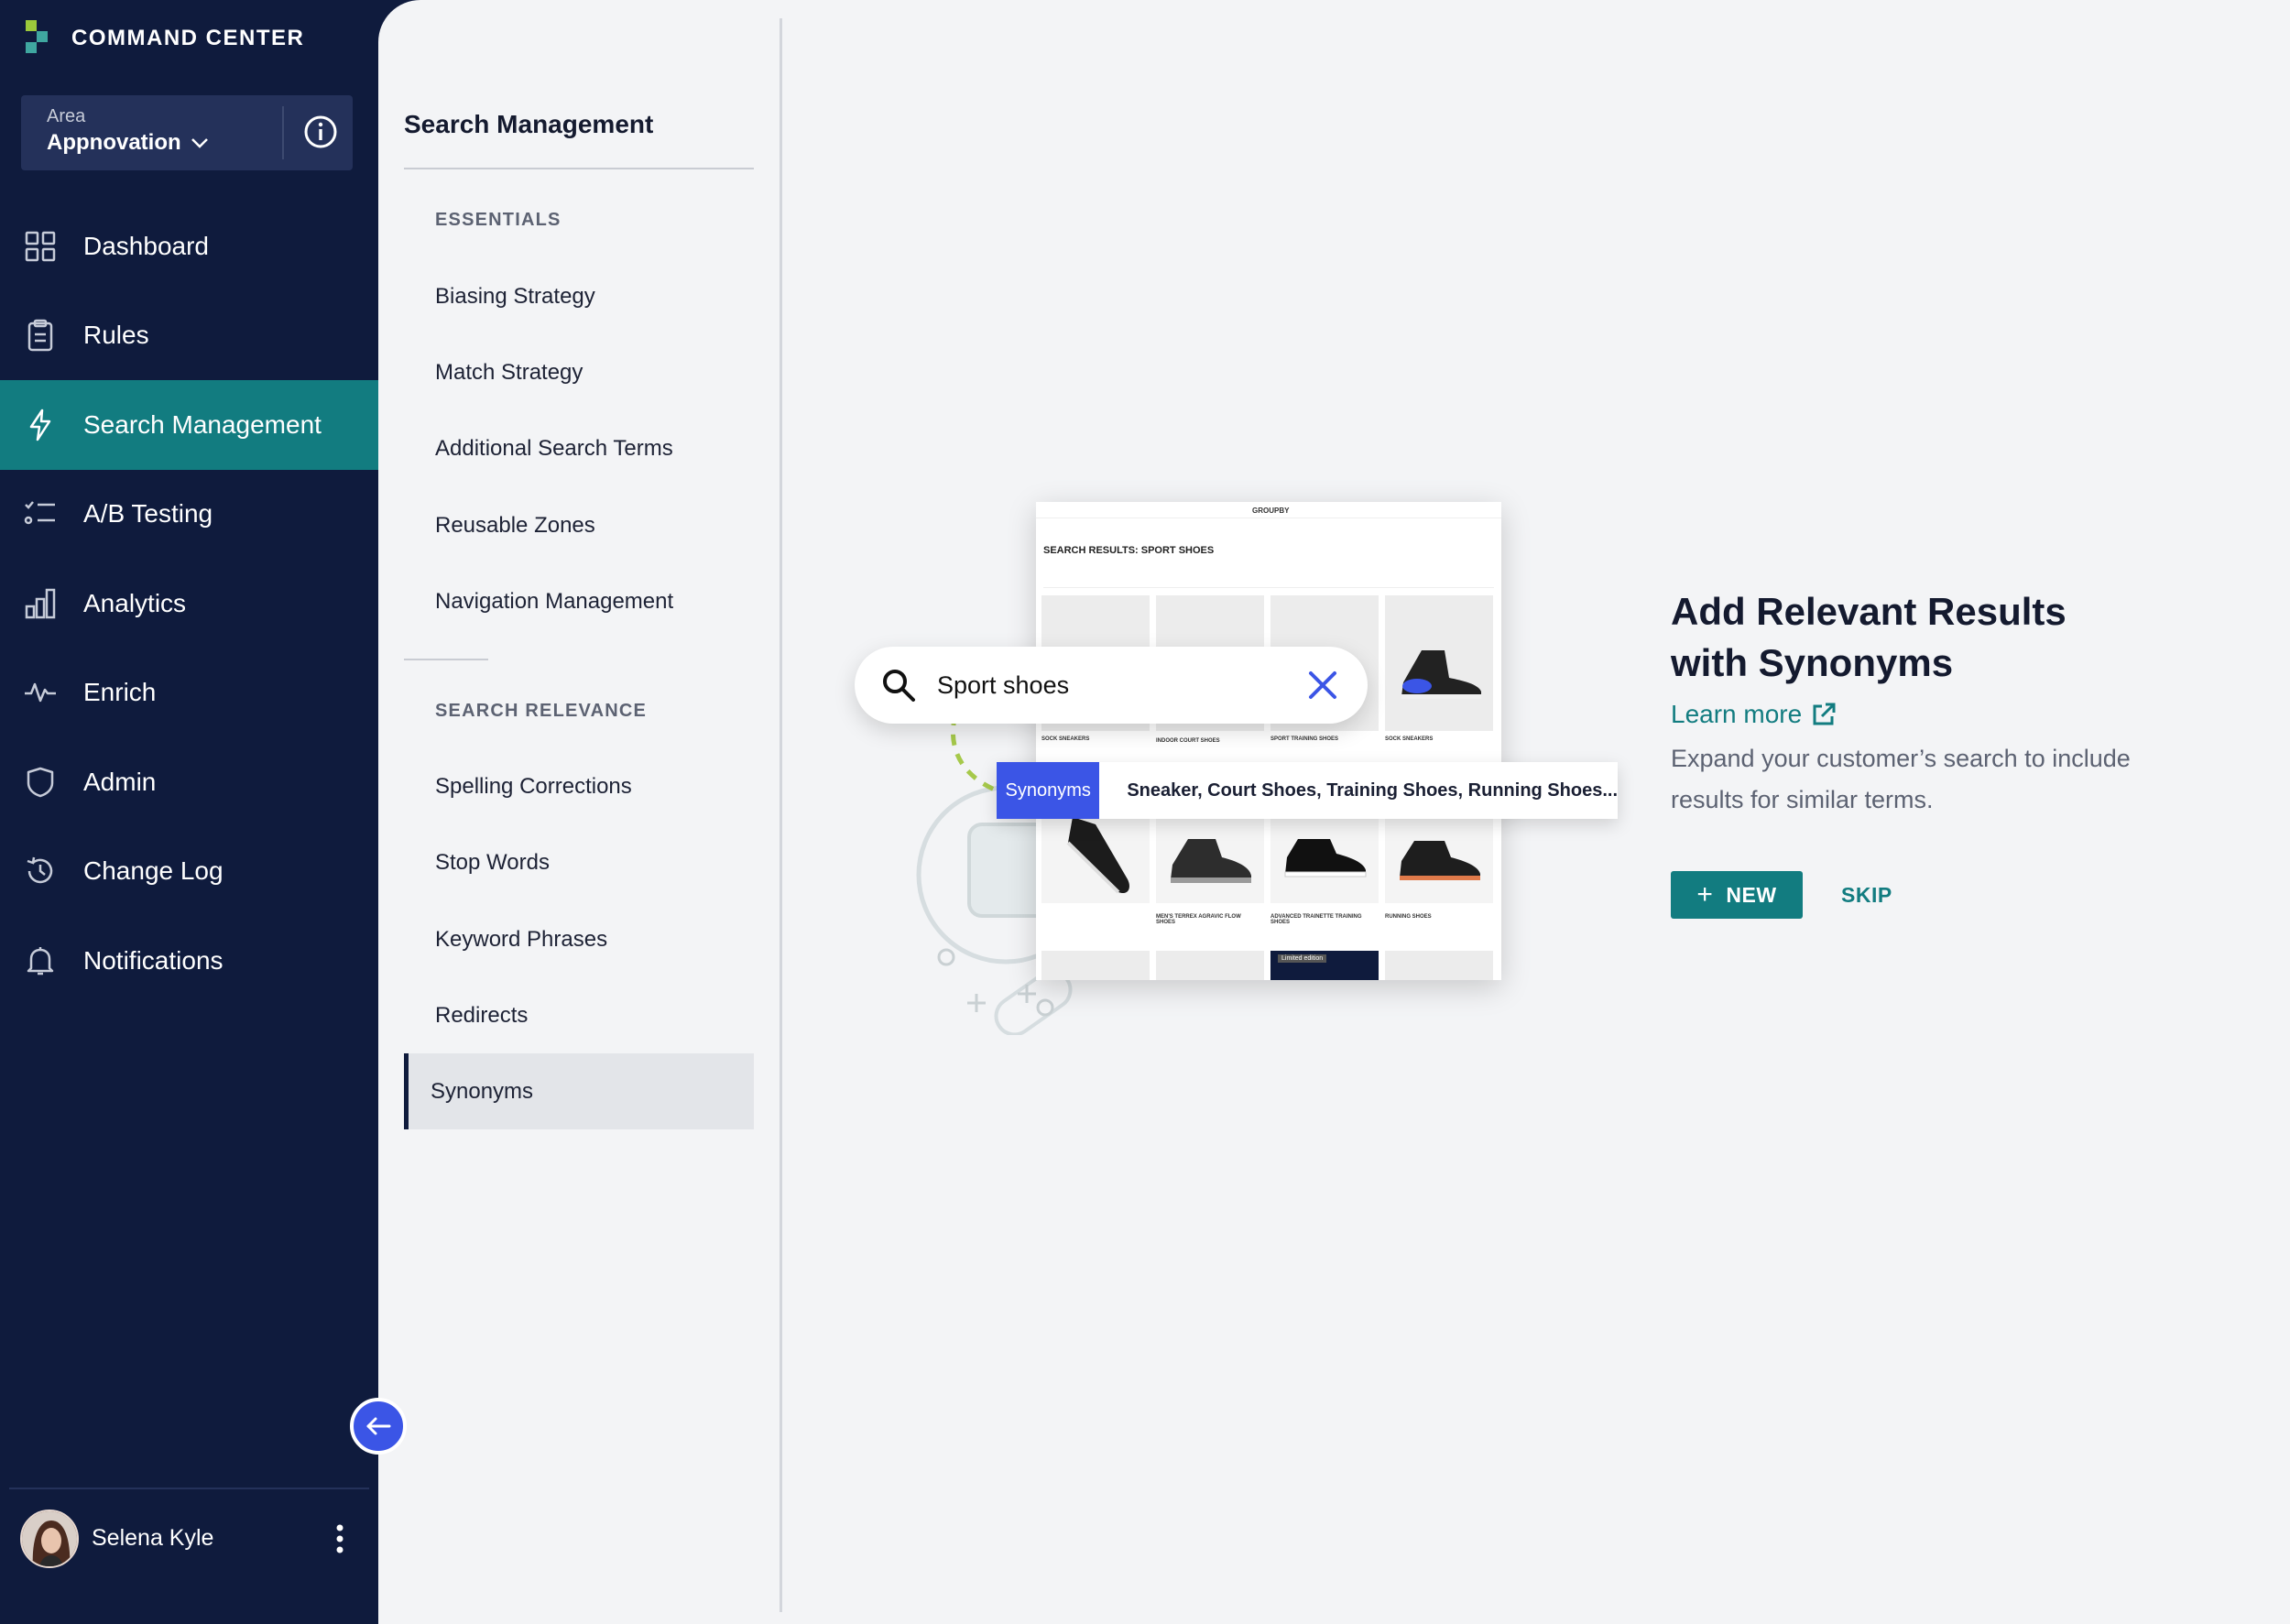 Image resolution: width=2290 pixels, height=1624 pixels. I want to click on external-link-icon, so click(1825, 714).